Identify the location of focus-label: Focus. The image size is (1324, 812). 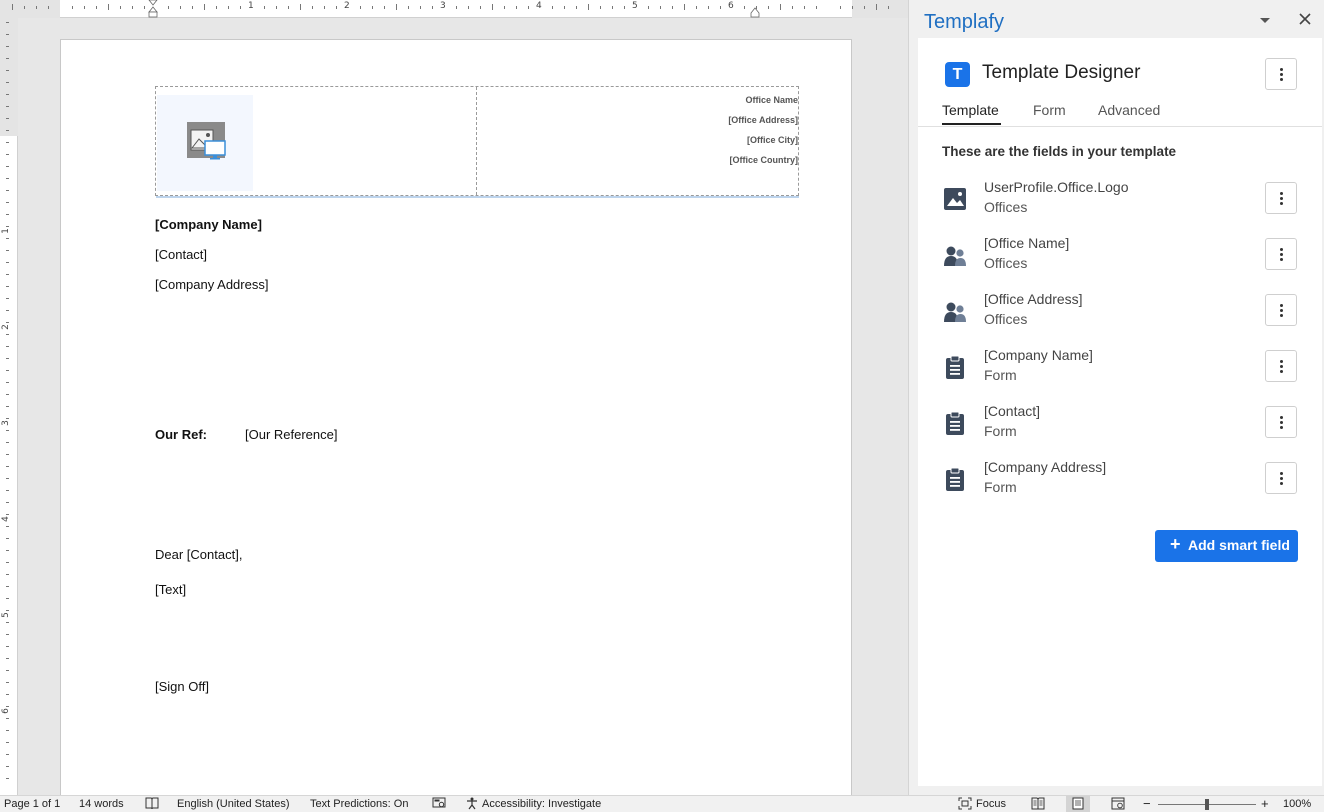
(991, 804).